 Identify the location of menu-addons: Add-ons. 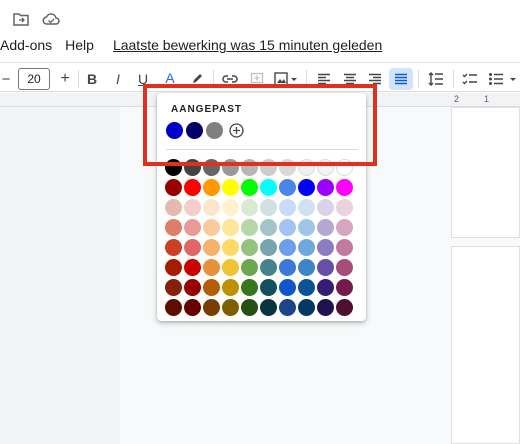
(26, 45).